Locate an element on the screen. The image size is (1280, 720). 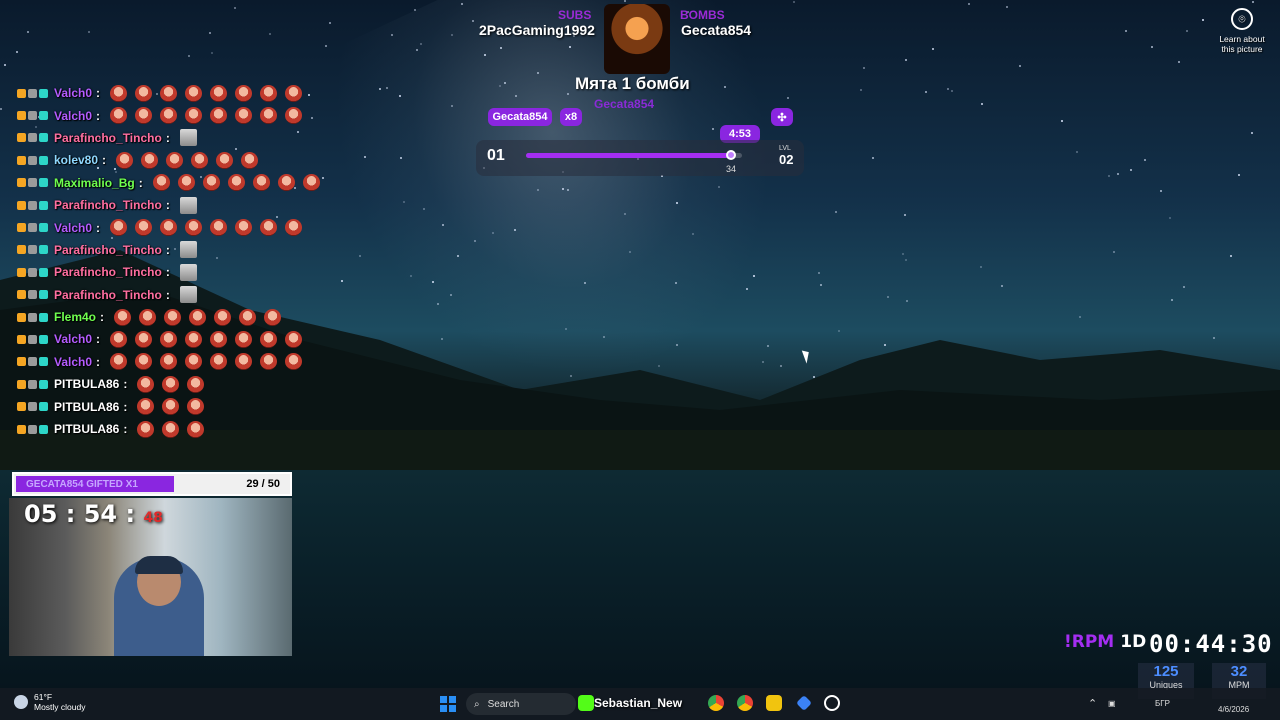
overlay-clock: 00:44:30 is located at coordinates (1211, 644).